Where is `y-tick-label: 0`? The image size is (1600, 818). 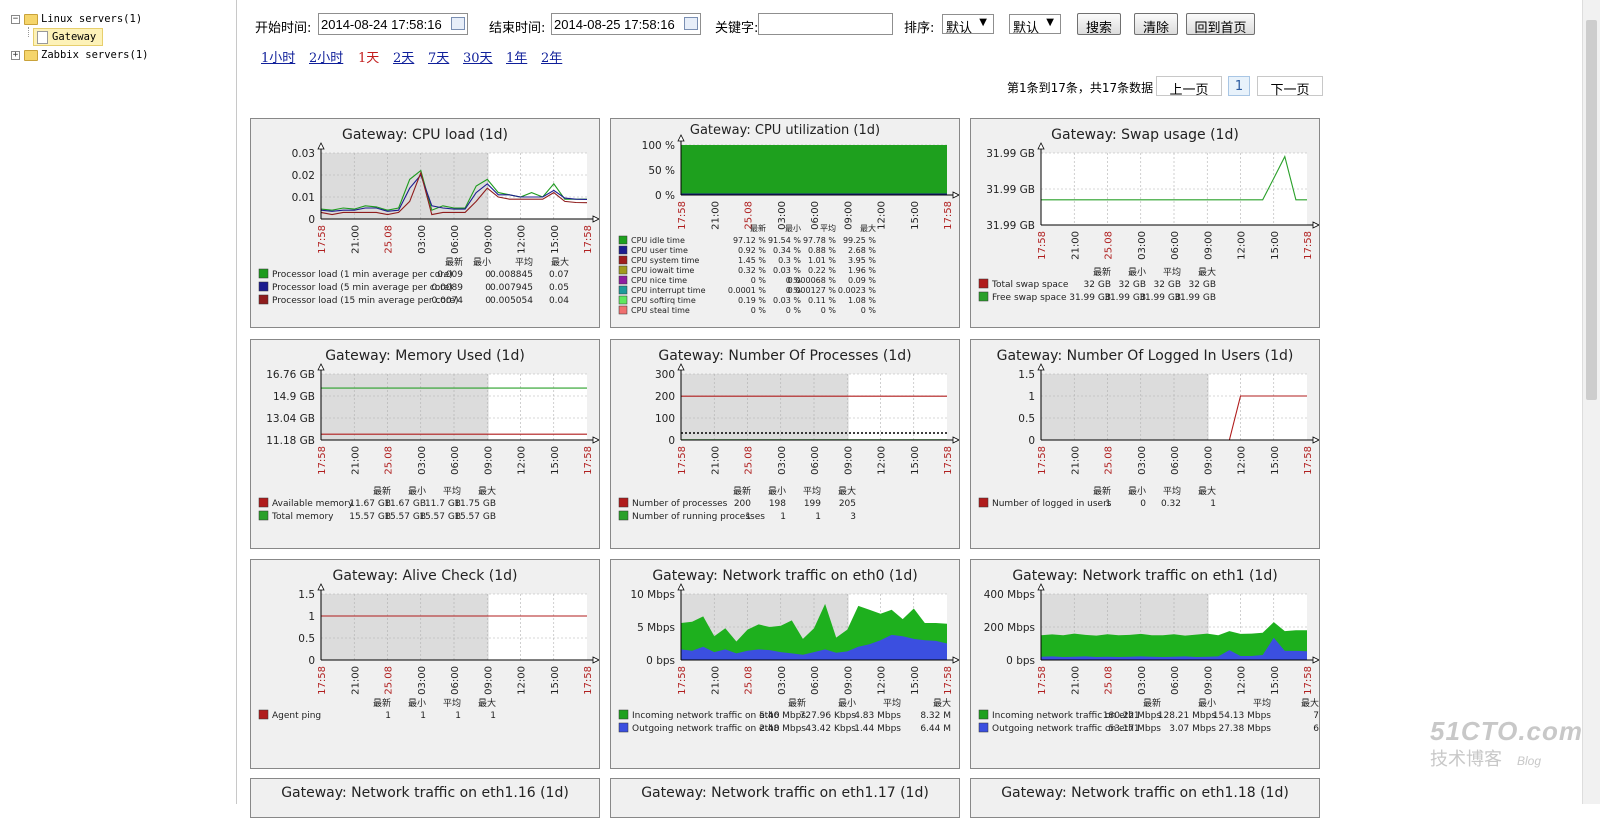 y-tick-label: 0 is located at coordinates (311, 220).